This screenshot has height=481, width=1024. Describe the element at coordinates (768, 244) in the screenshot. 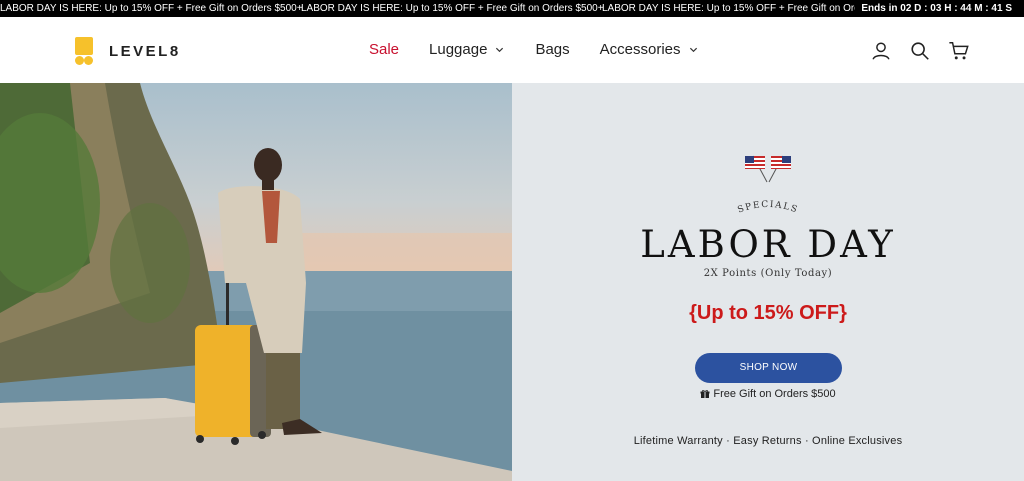

I see `promo-title: LABOR DAY` at that location.